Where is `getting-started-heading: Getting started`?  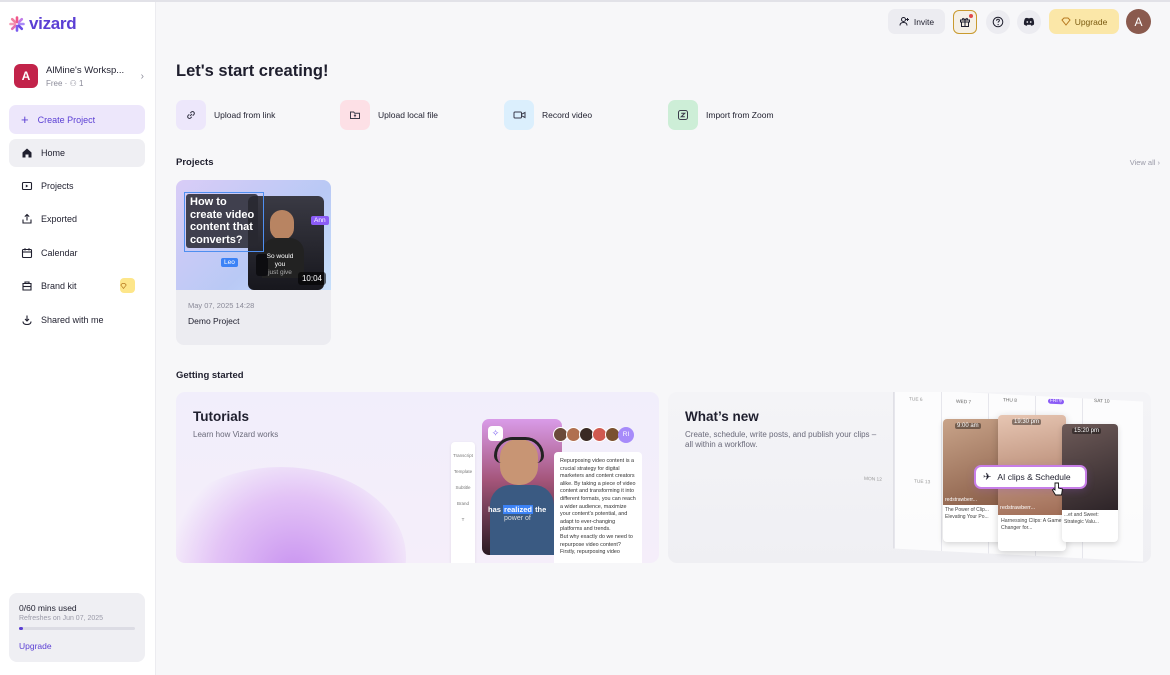
getting-started-heading: Getting started is located at coordinates (210, 375).